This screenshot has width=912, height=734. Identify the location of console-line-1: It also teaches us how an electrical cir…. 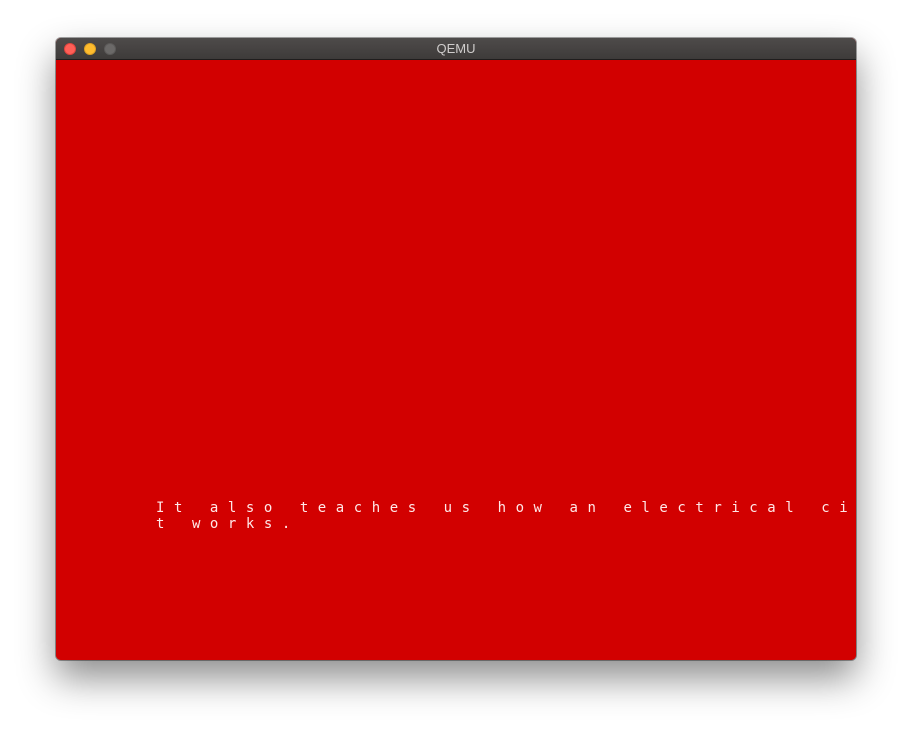
(506, 508).